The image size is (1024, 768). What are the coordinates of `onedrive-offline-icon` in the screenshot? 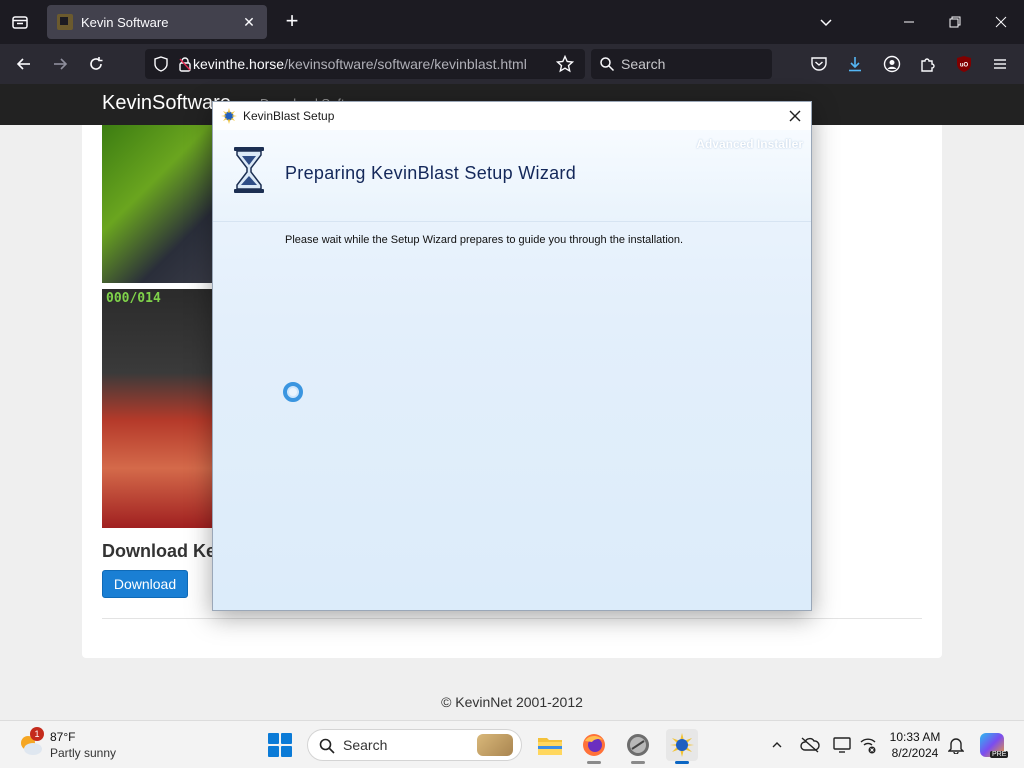 It's located at (810, 745).